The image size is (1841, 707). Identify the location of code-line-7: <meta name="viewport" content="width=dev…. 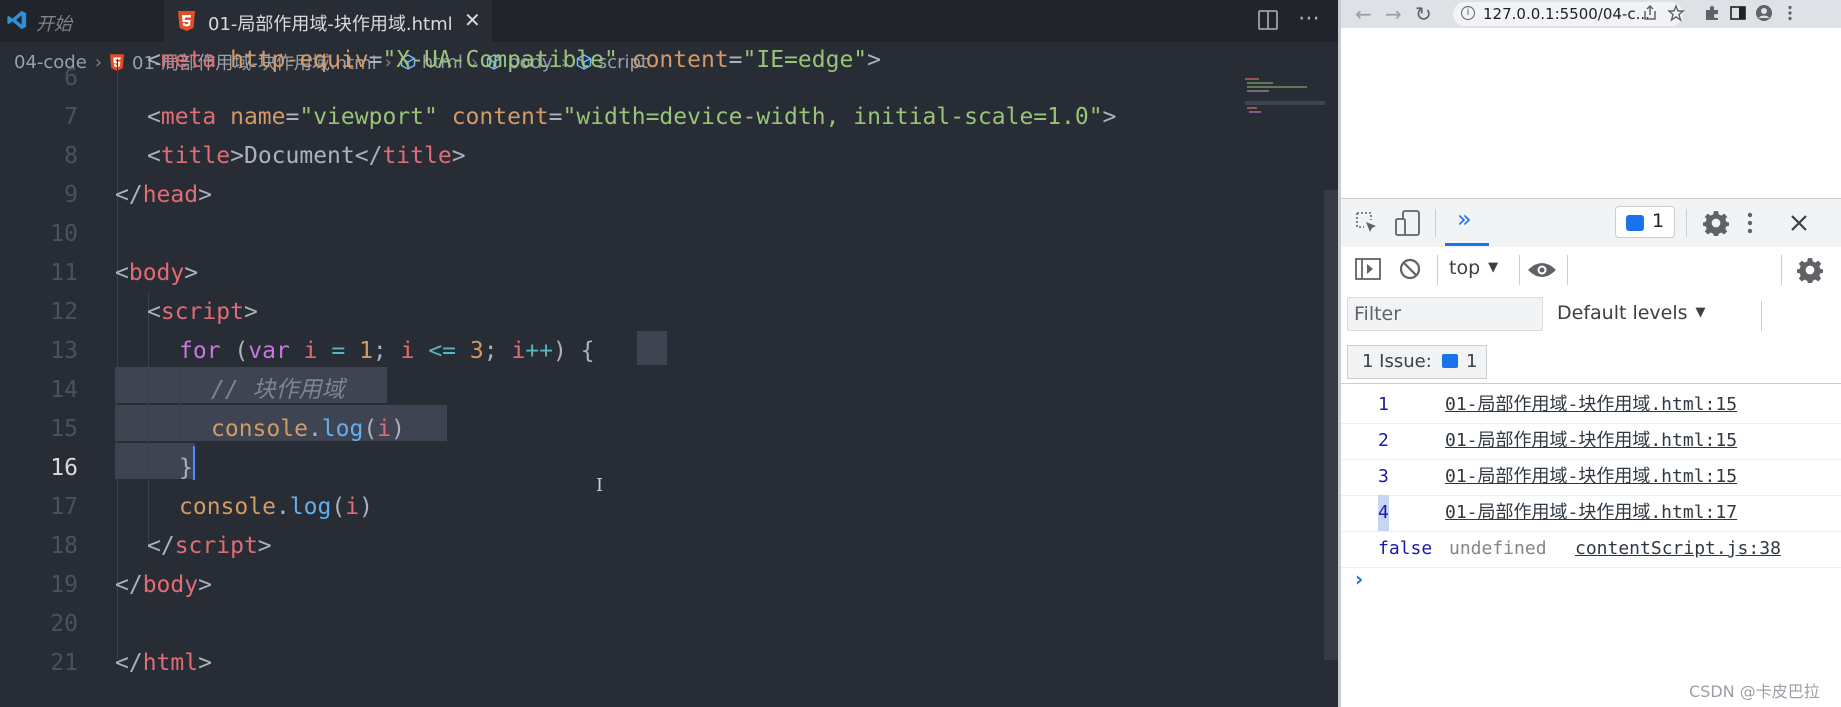
(632, 117).